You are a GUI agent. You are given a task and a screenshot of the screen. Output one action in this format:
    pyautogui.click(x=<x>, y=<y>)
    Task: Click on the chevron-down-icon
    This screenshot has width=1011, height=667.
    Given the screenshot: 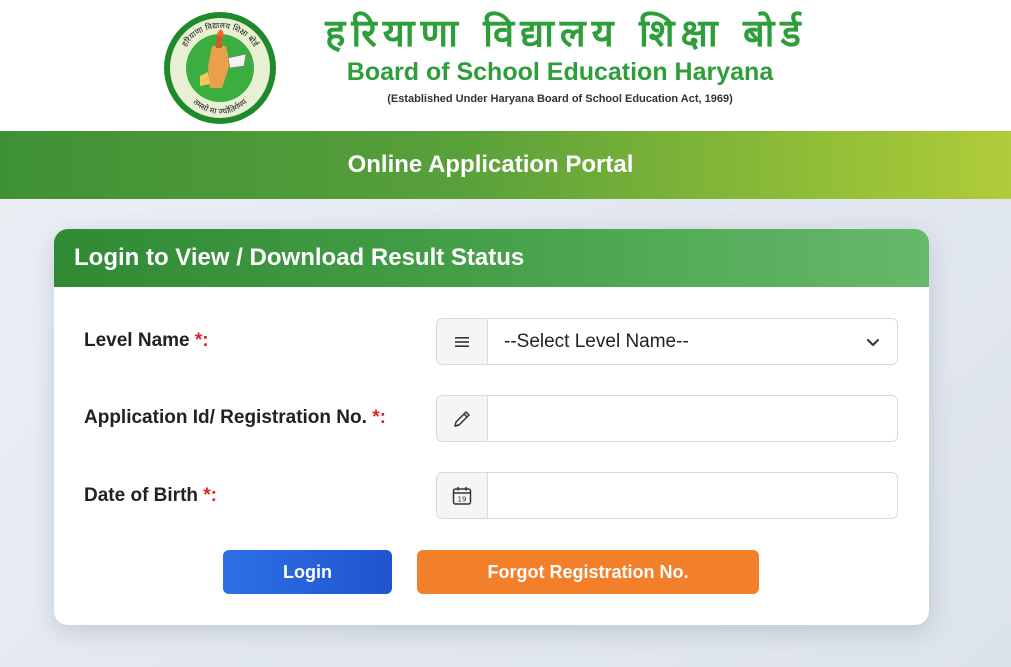 What is the action you would take?
    pyautogui.click(x=873, y=342)
    